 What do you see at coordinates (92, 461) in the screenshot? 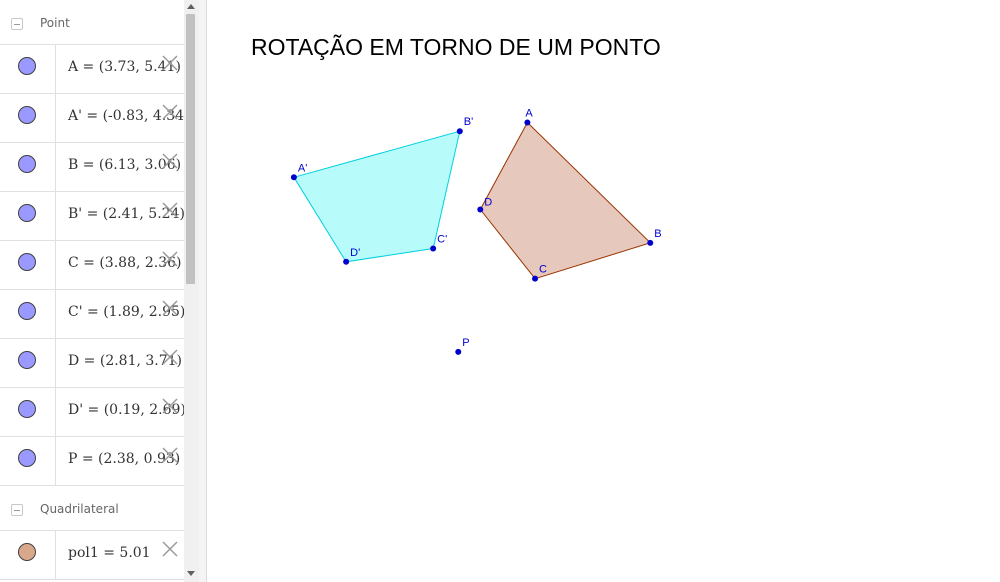
I see `algebra-row: P = (2.38, 0.93)` at bounding box center [92, 461].